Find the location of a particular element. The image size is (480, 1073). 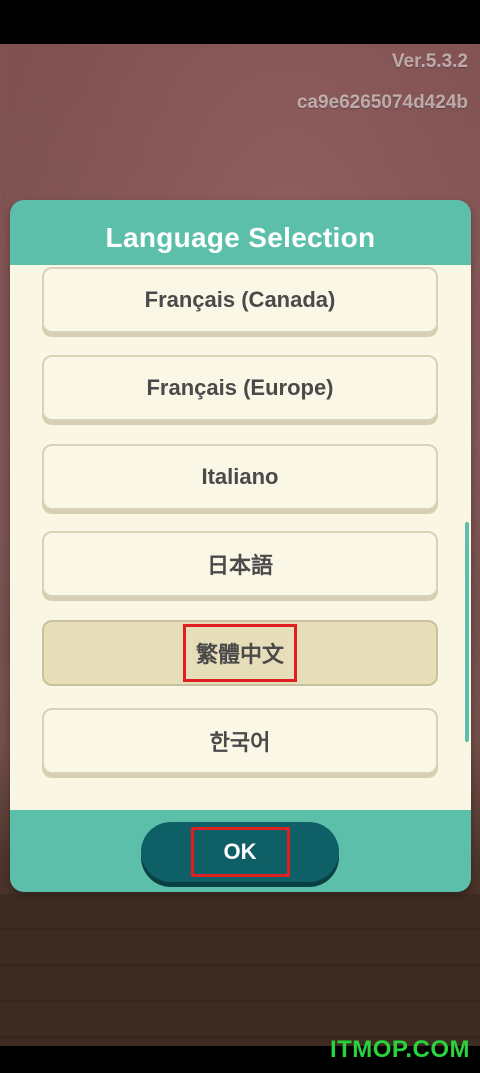

language-option-french-europe: Français (Europe) is located at coordinates (240, 388).